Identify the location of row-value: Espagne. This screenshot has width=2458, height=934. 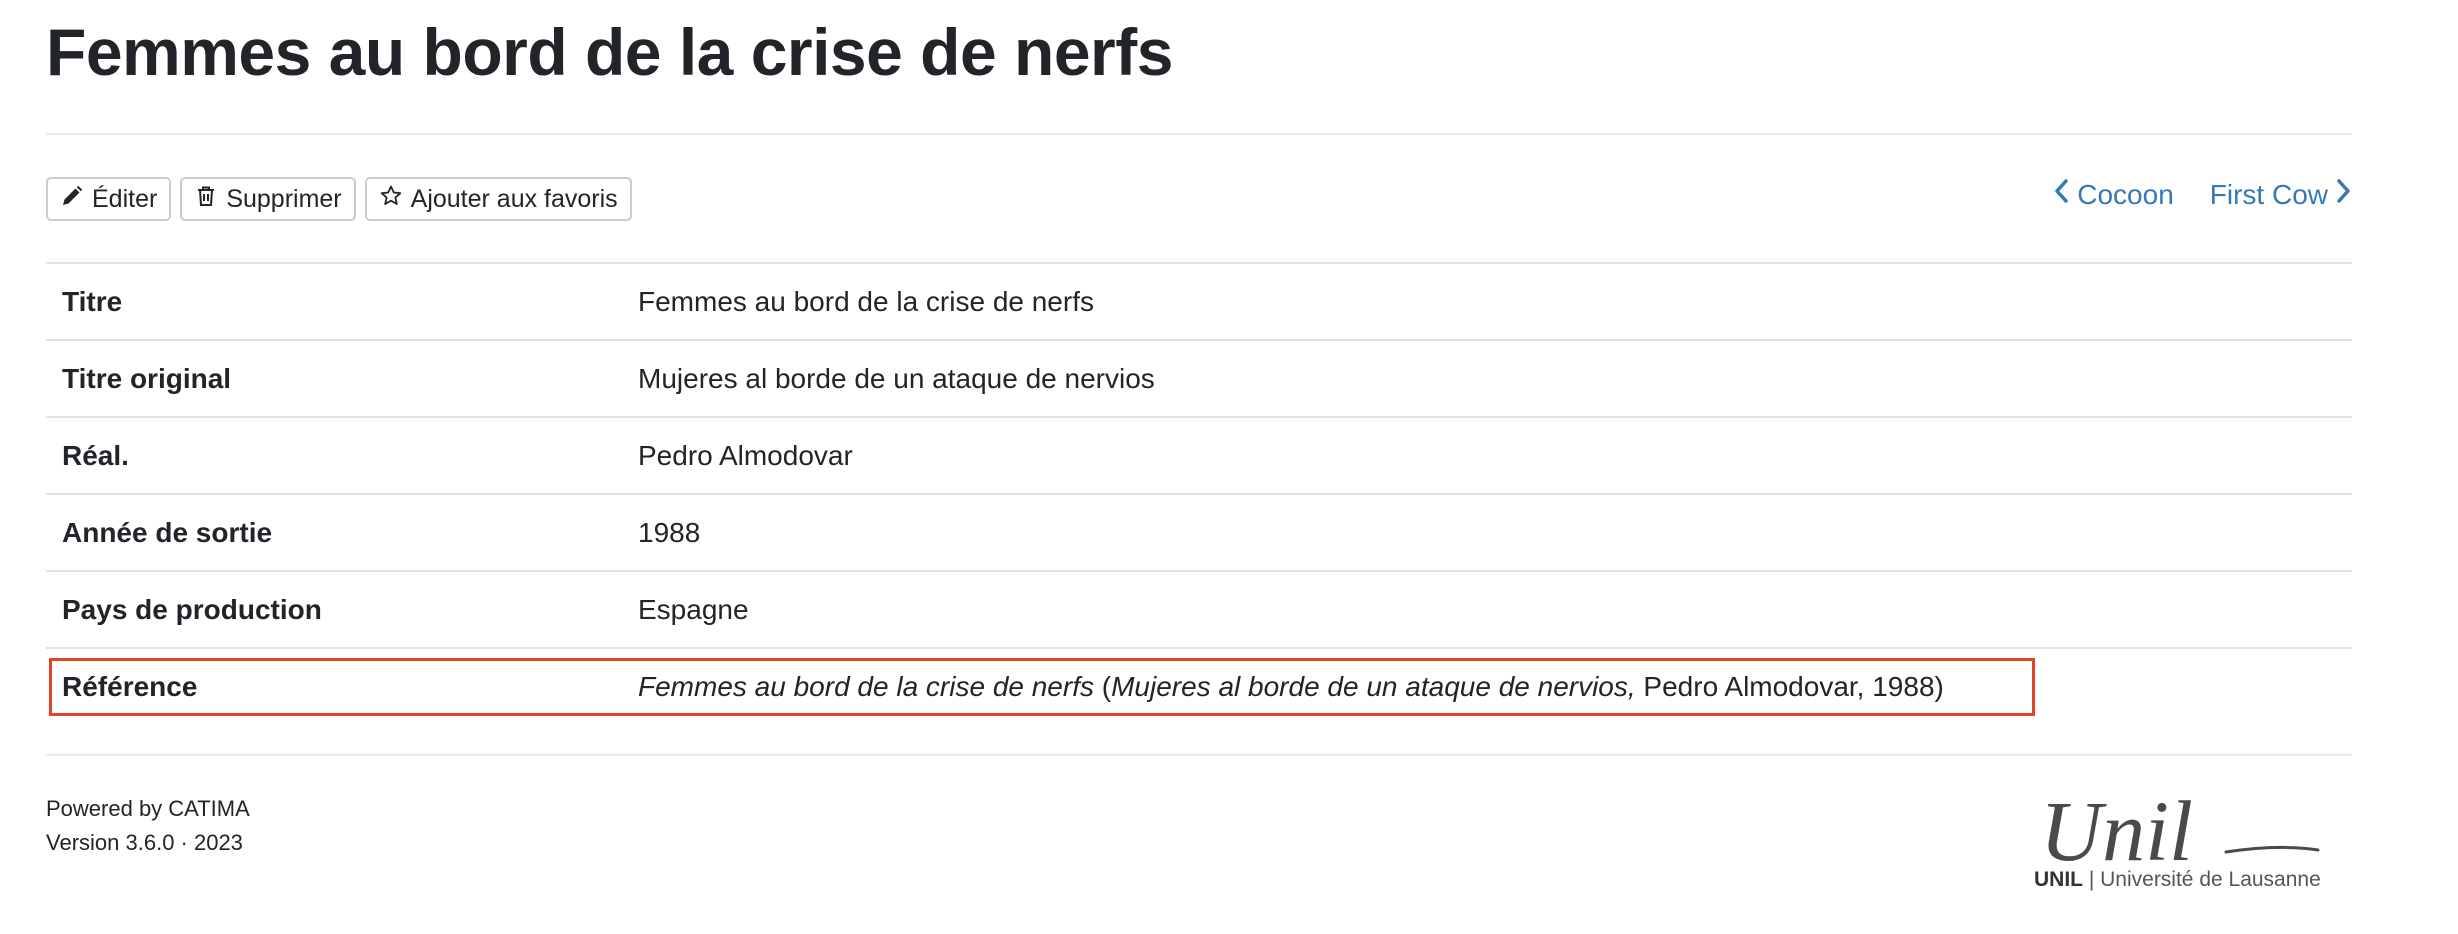
(693, 609).